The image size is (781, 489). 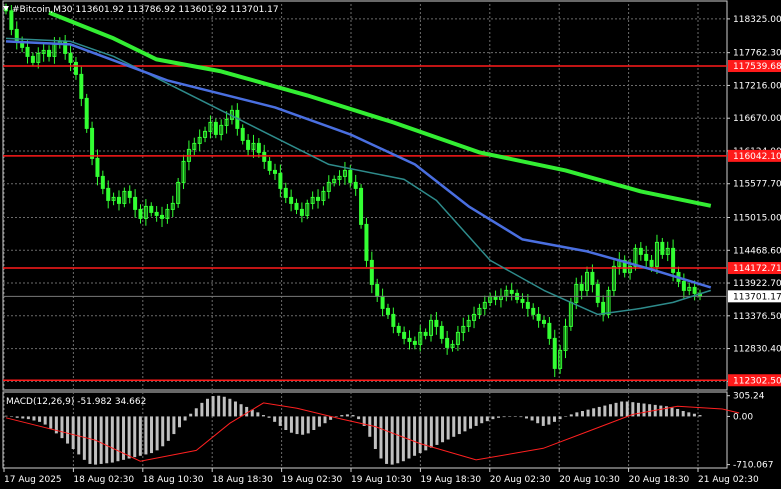 I want to click on y-tick-label: 115577.70, so click(x=757, y=185).